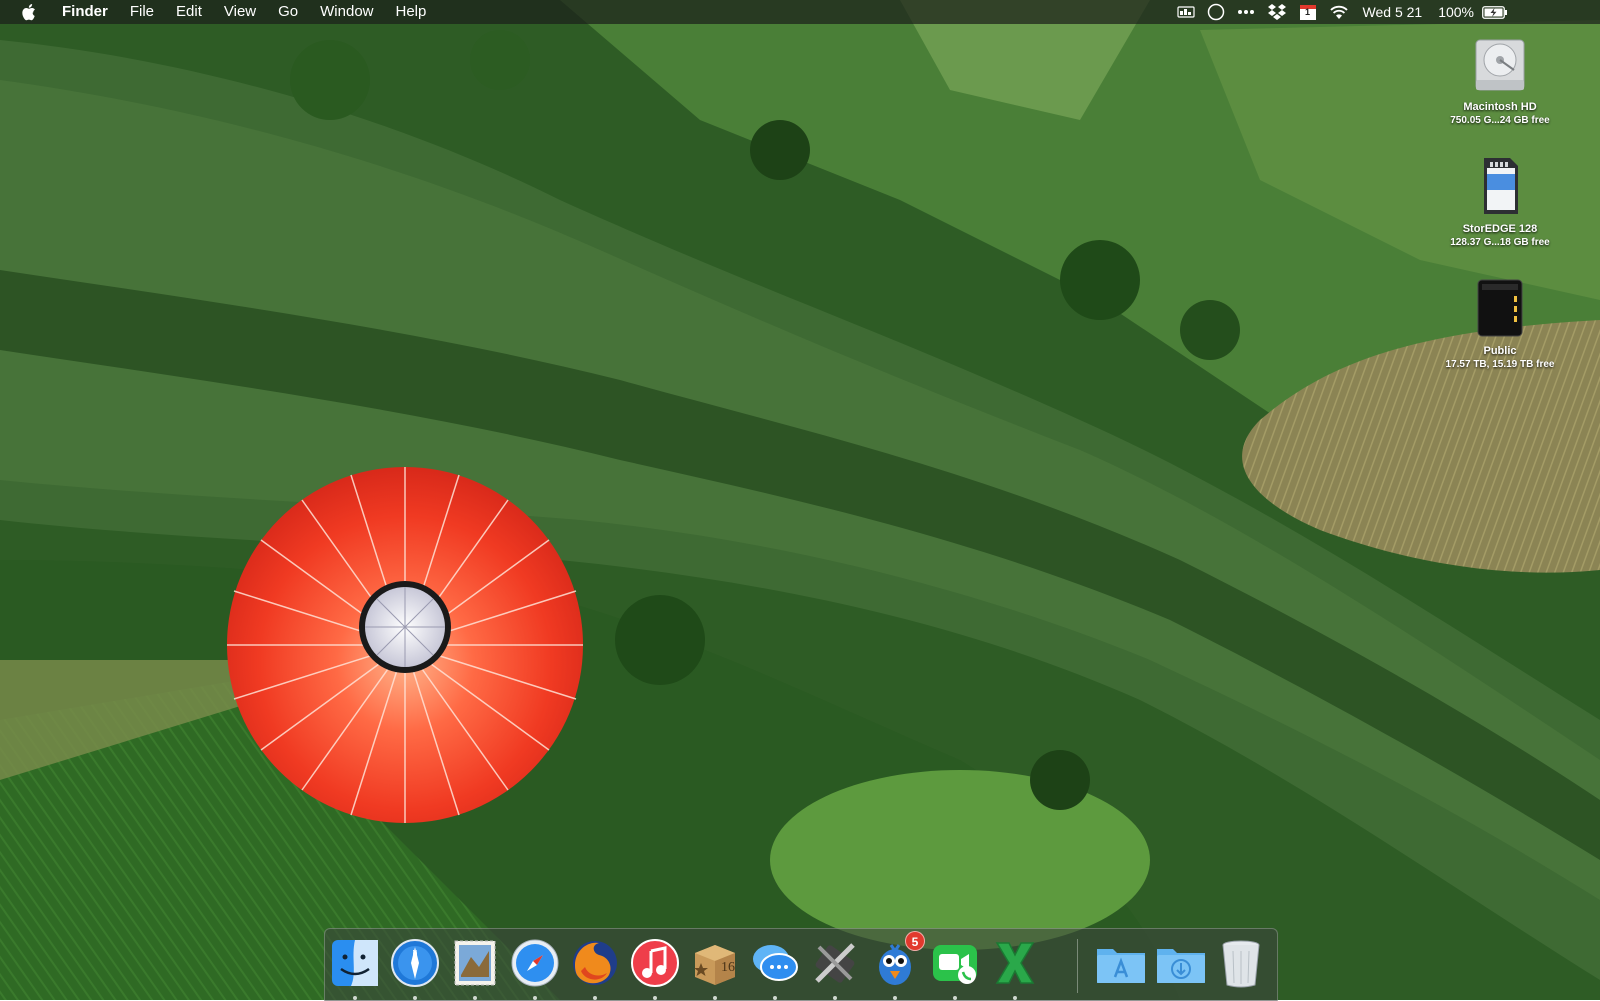 The image size is (1600, 1001). I want to click on mail-stamp-icon, so click(475, 963).